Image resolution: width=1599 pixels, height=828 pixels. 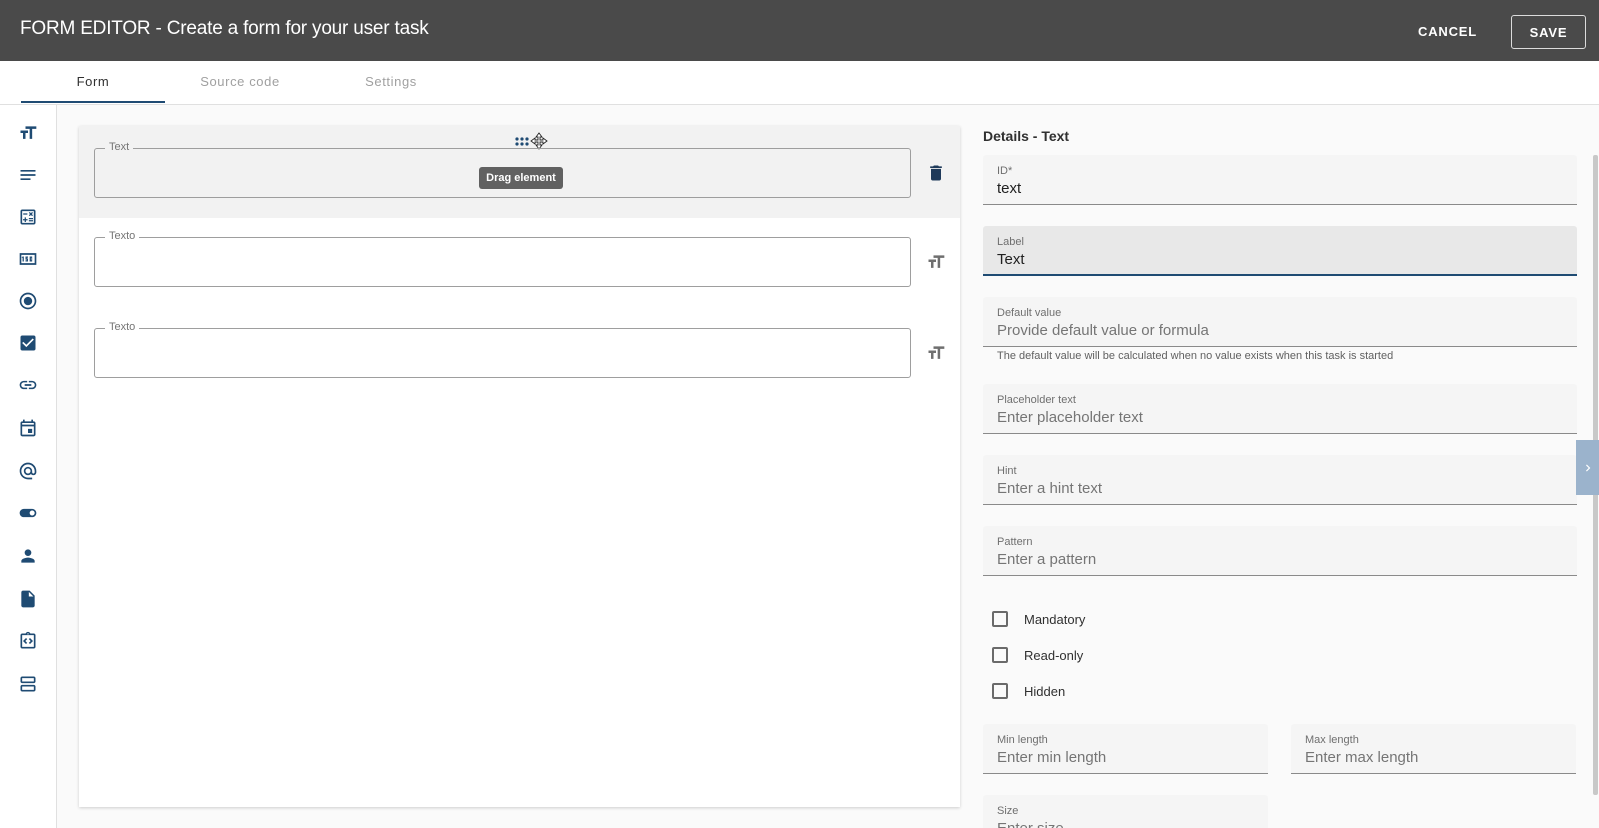 What do you see at coordinates (1548, 32) in the screenshot?
I see `save-button: SAVE` at bounding box center [1548, 32].